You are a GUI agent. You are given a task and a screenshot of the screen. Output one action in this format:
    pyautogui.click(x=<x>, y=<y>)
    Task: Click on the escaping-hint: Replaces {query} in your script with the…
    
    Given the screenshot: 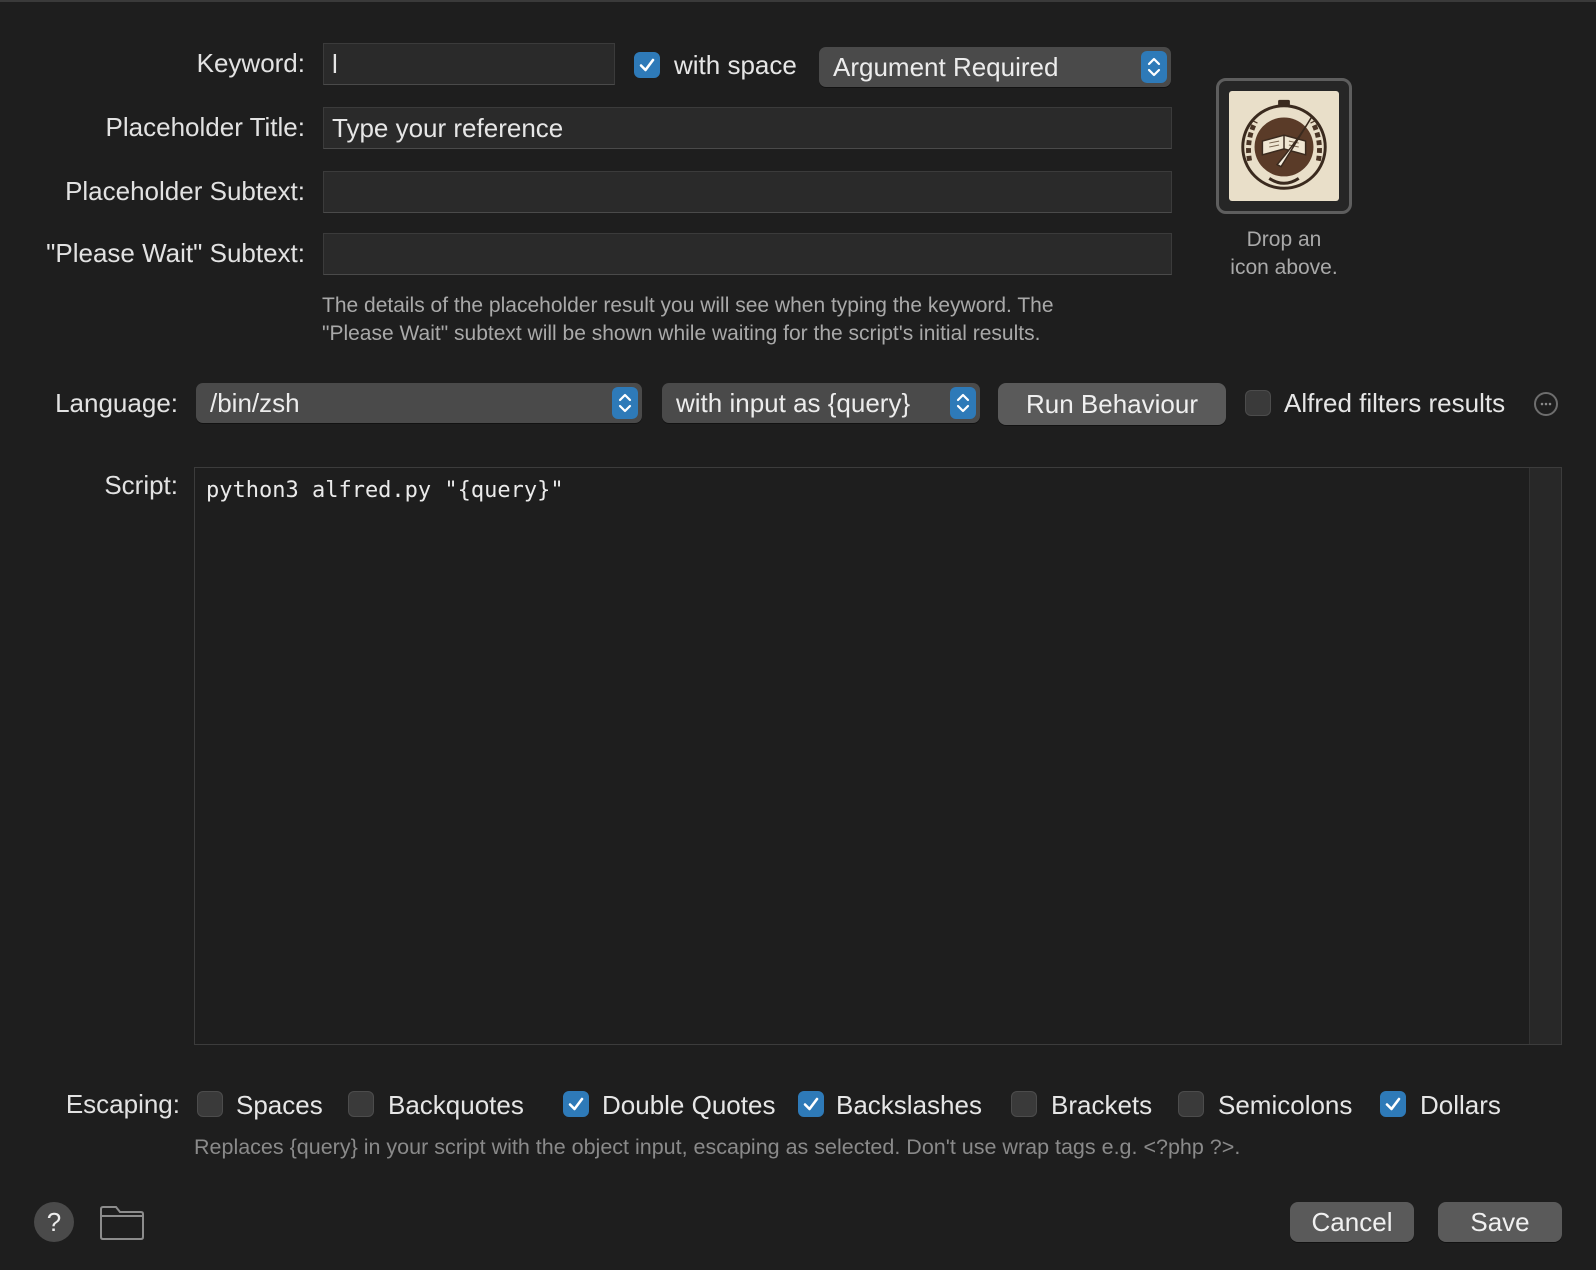 What is the action you would take?
    pyautogui.click(x=717, y=1147)
    